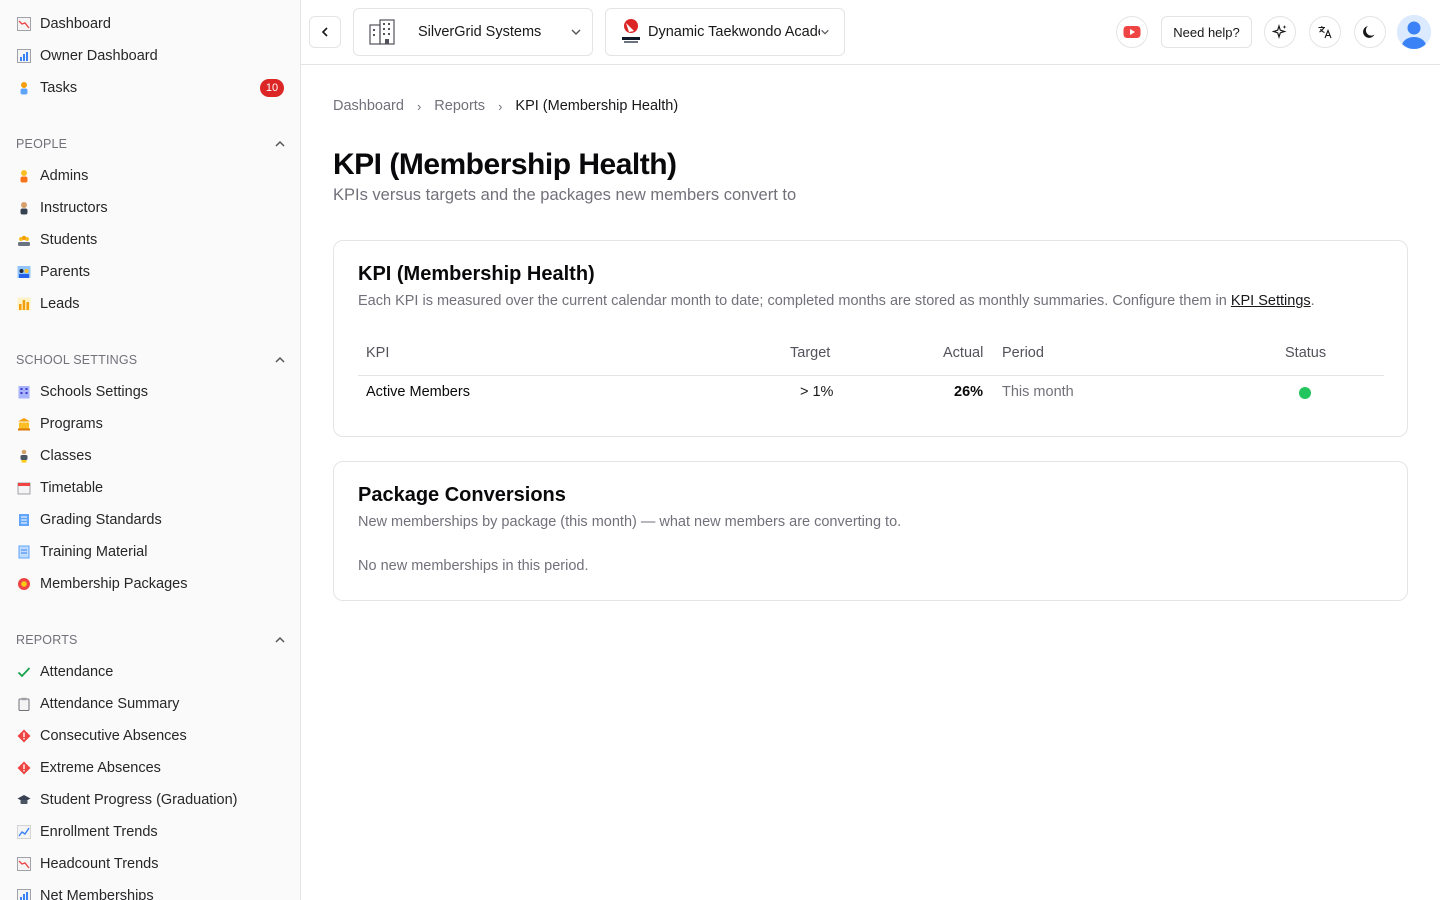 Image resolution: width=1440 pixels, height=900 pixels. I want to click on trend-up-icon, so click(24, 832).